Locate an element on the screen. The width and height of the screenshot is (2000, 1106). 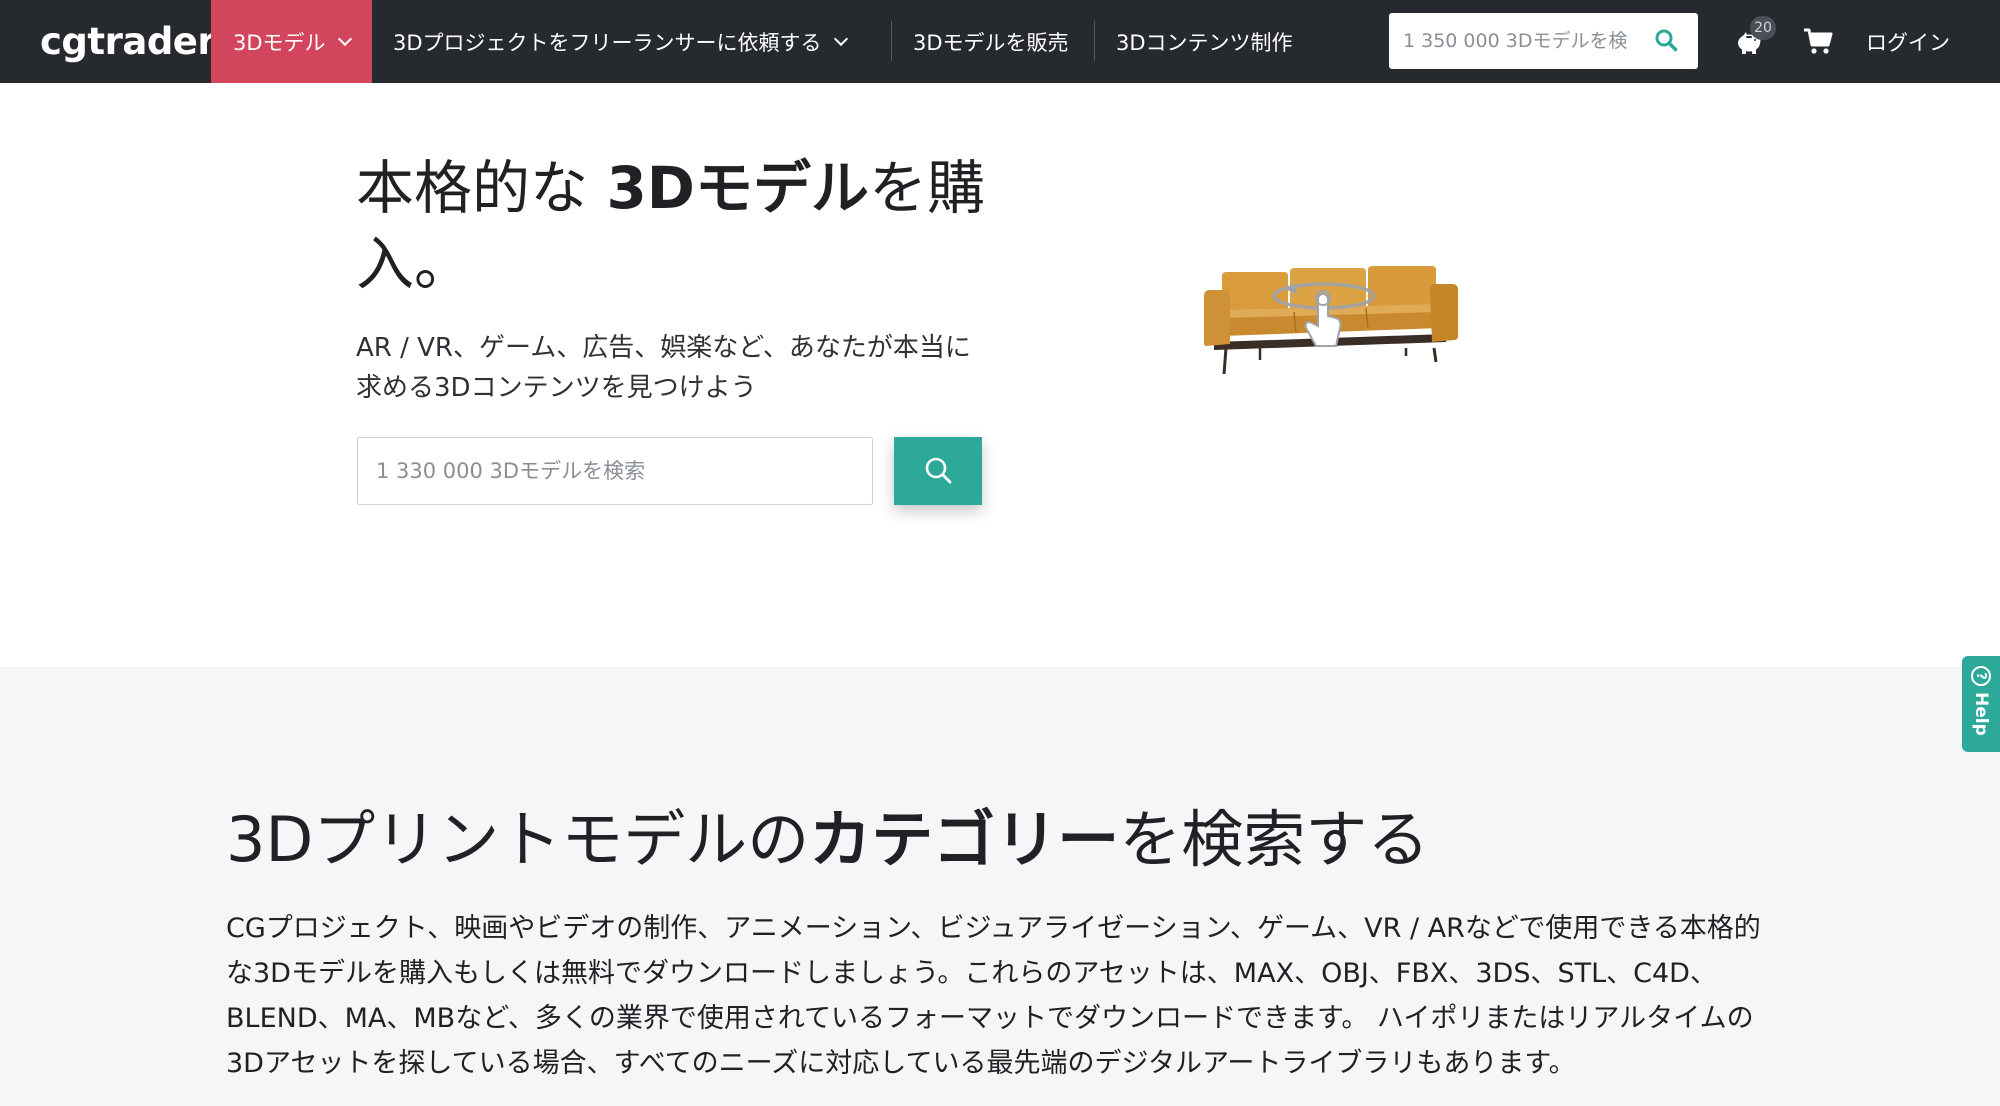
categories-title-bold: カテゴリー is located at coordinates (964, 839).